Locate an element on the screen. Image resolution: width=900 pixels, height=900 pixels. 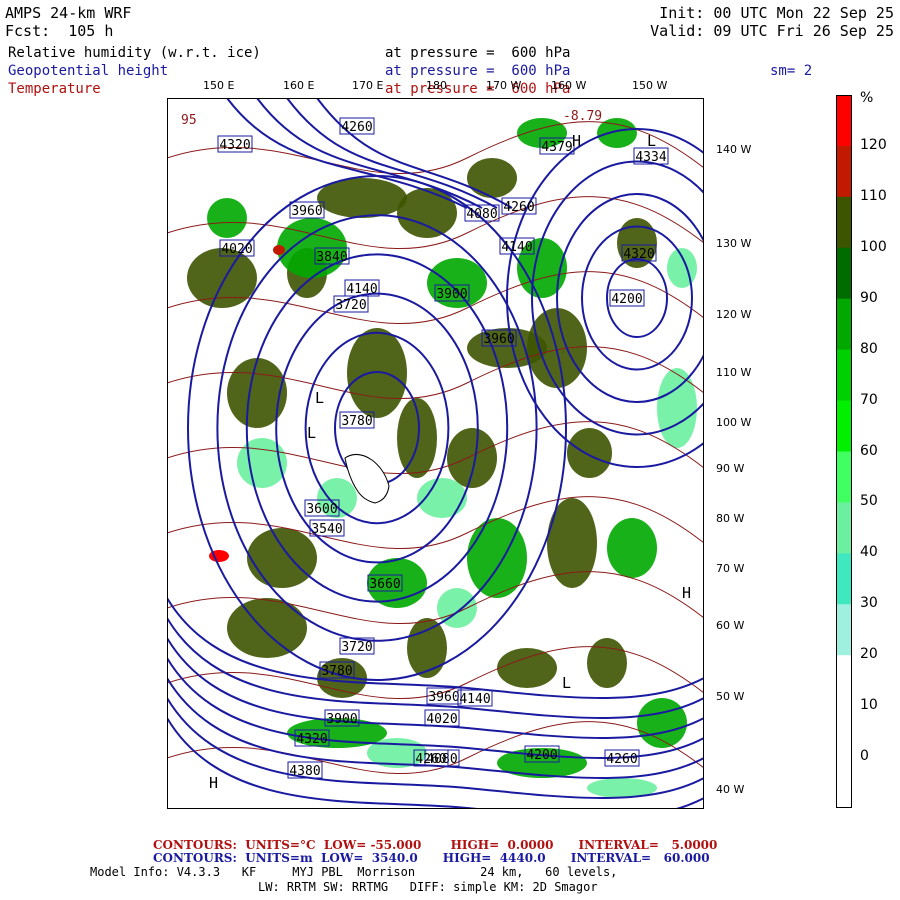
lon-label: 150 E is located at coordinates (219, 85).